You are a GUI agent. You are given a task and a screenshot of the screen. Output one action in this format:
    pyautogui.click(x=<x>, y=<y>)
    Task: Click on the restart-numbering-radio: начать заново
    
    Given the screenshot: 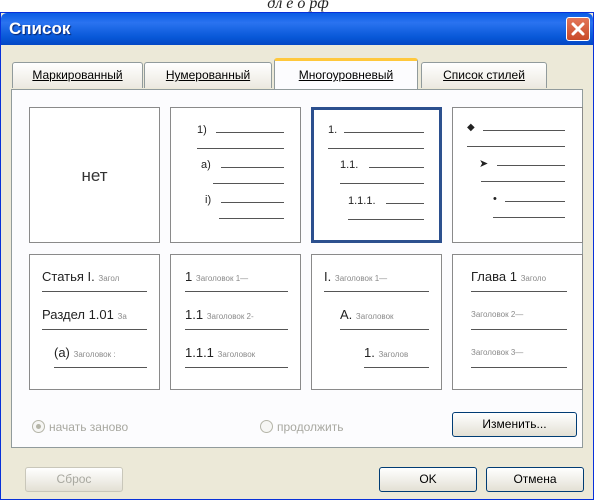 What is the action you would take?
    pyautogui.click(x=80, y=427)
    